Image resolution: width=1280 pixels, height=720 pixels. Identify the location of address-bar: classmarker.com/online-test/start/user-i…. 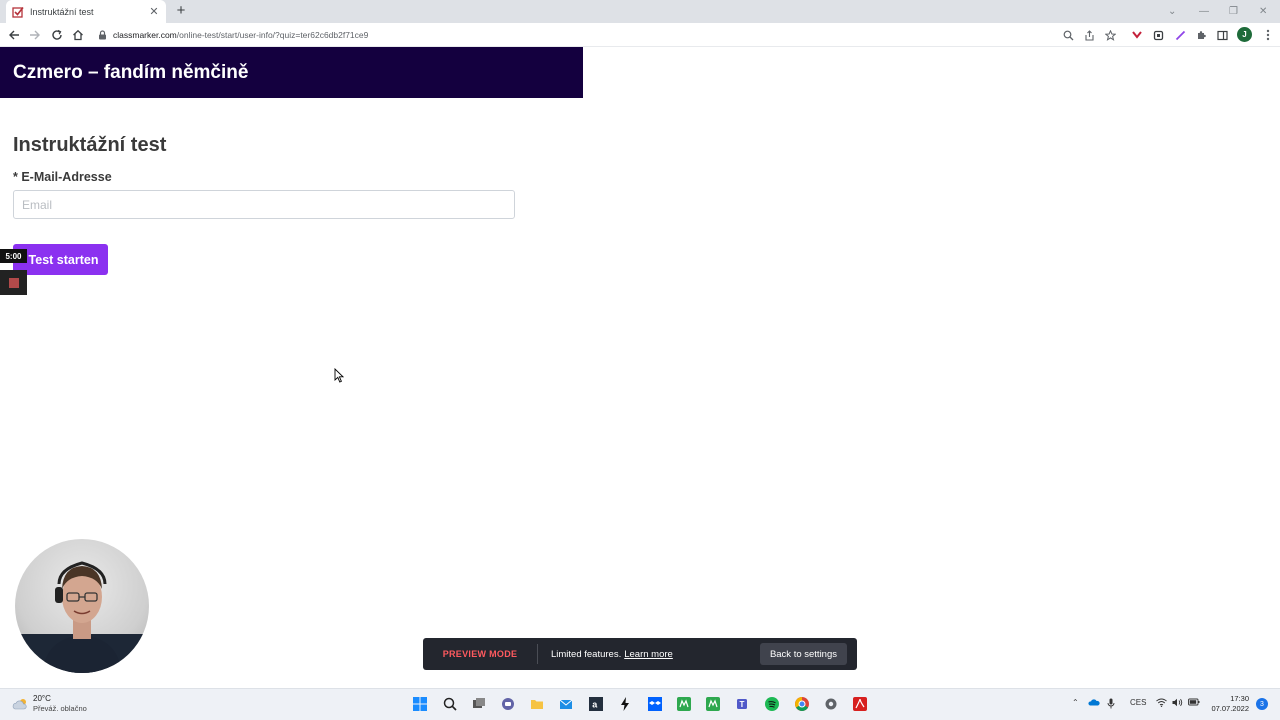
(610, 35).